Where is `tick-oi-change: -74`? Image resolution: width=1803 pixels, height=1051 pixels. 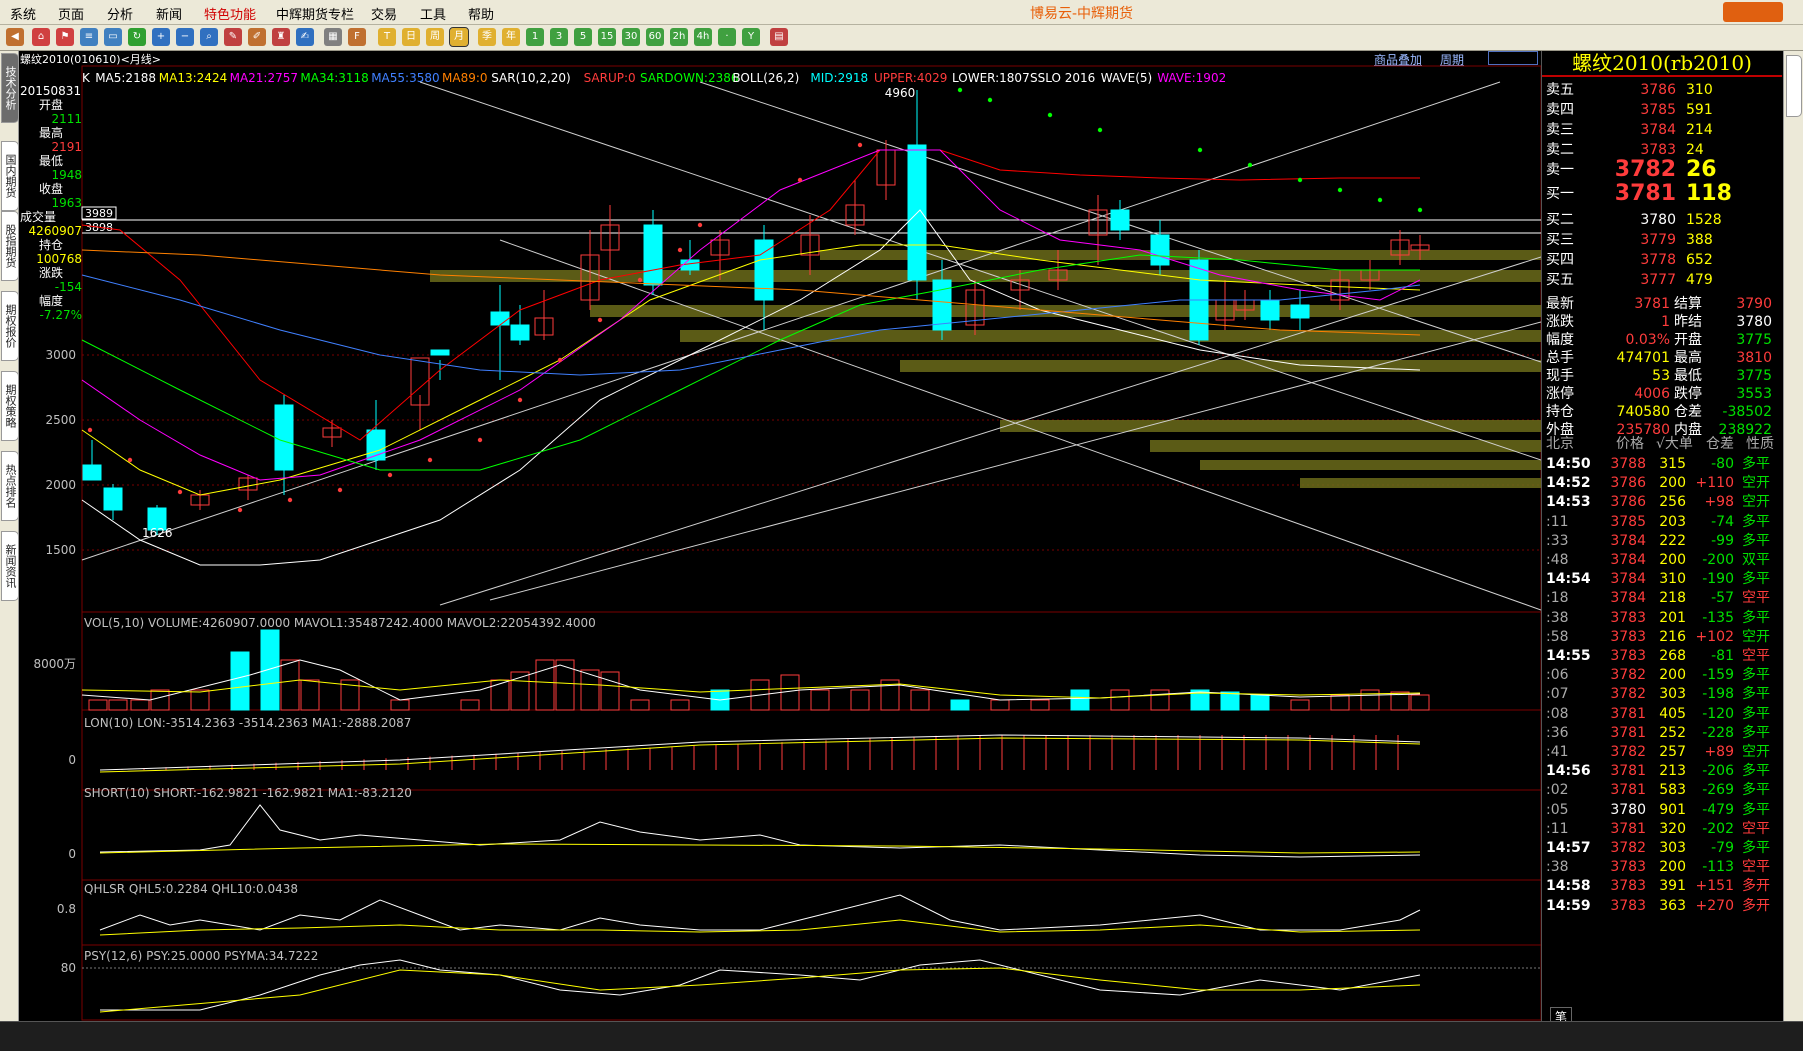 tick-oi-change: -74 is located at coordinates (1722, 521).